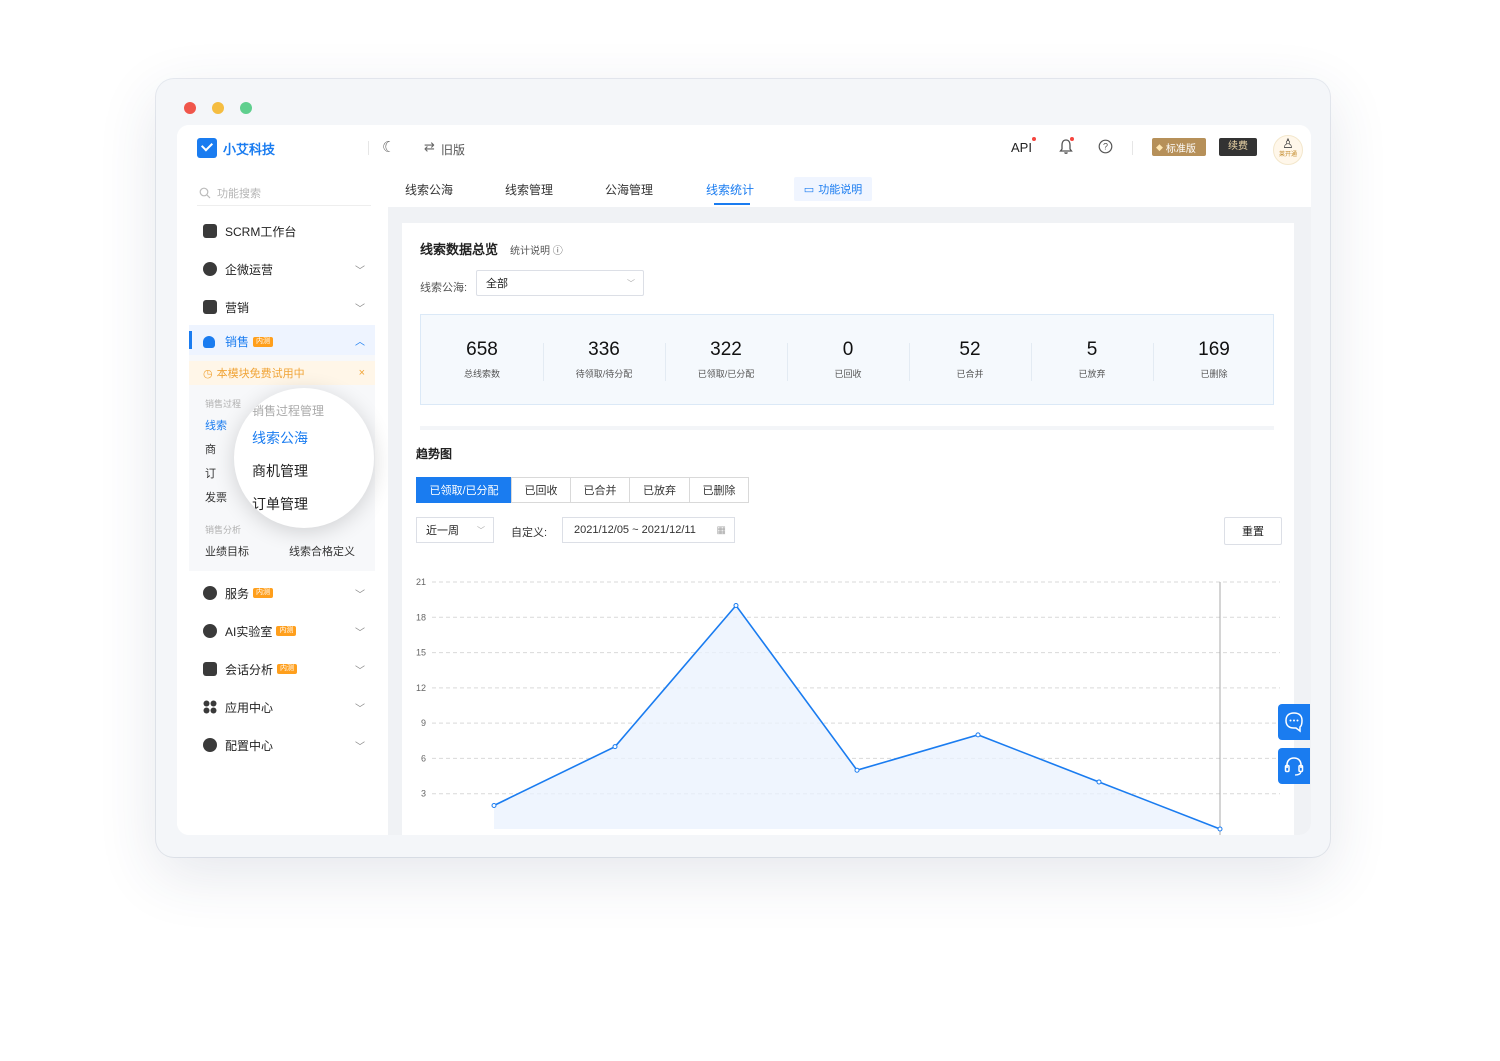 The image size is (1500, 1061). I want to click on header-divider, so click(368, 148).